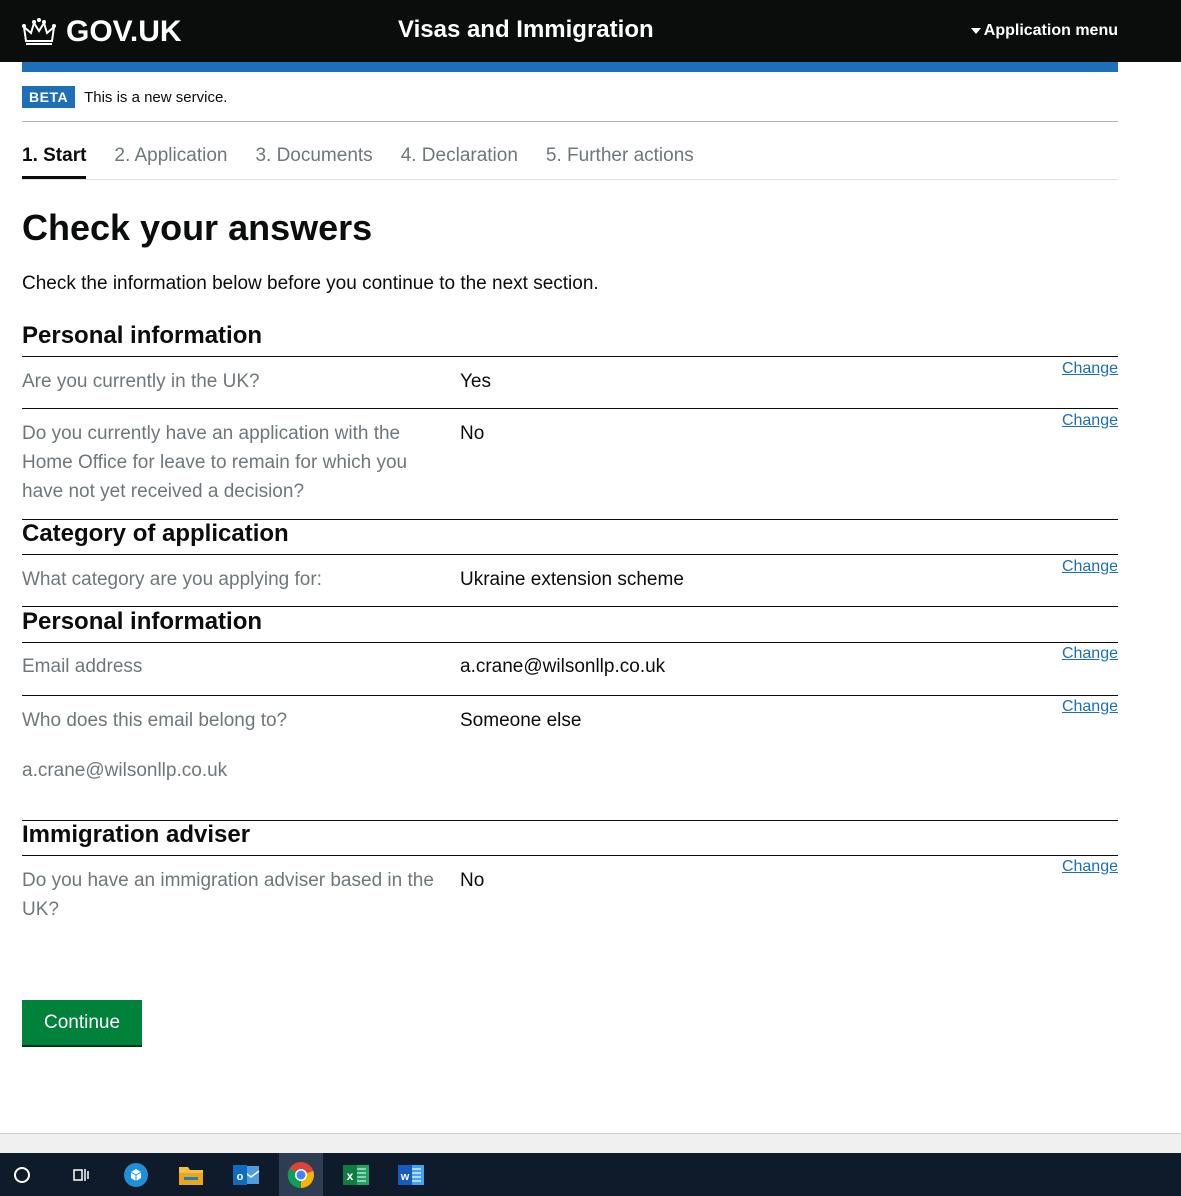 The width and height of the screenshot is (1181, 1196). Describe the element at coordinates (142, 621) in the screenshot. I see `section-heading-personal-information-2: Personal information` at that location.